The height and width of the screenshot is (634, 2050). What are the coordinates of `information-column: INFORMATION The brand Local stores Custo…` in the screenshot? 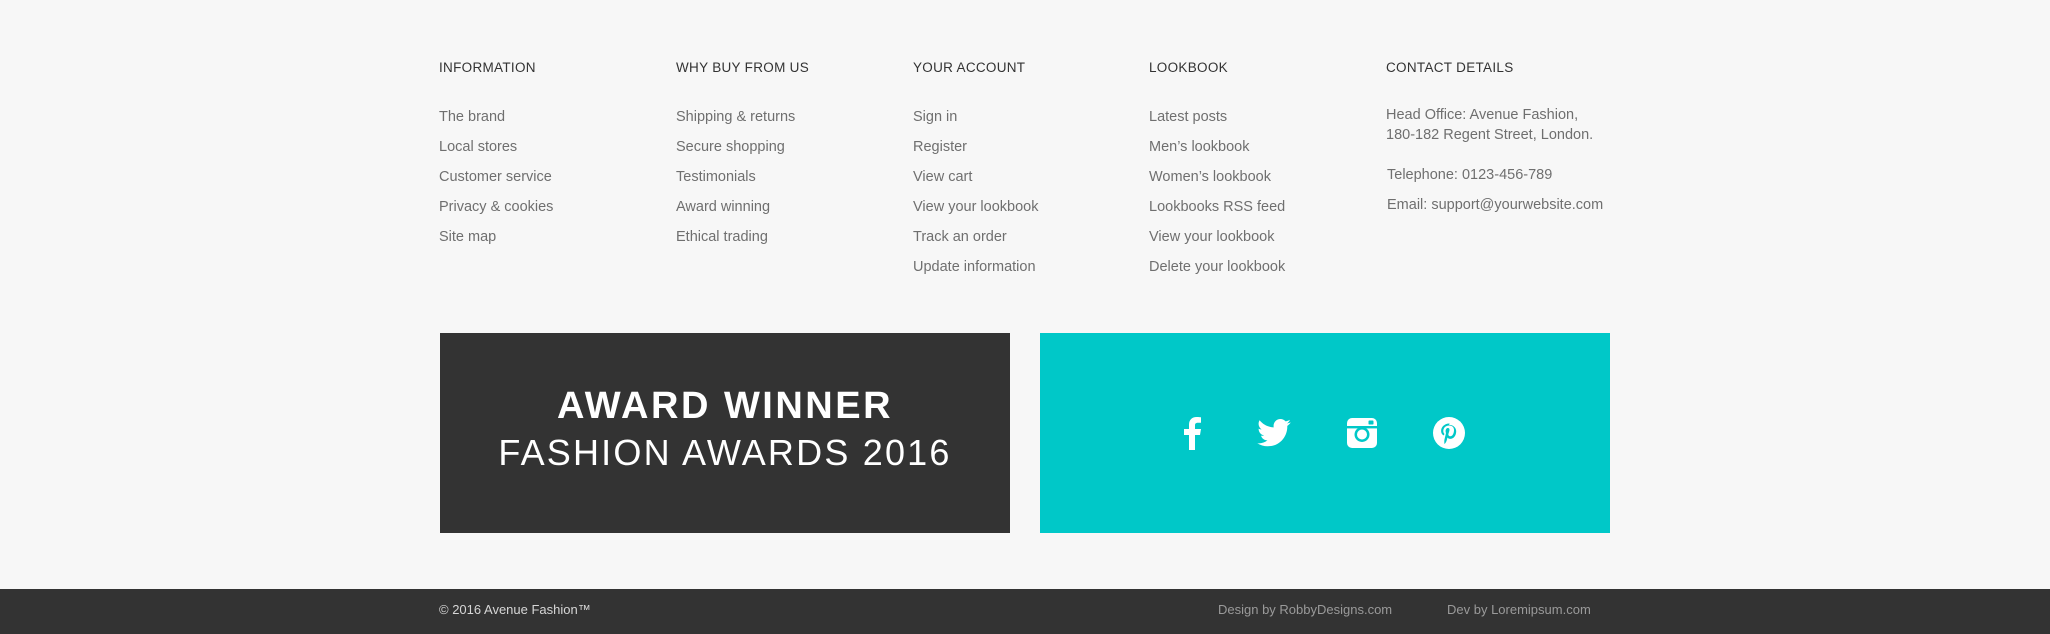 It's located at (496, 155).